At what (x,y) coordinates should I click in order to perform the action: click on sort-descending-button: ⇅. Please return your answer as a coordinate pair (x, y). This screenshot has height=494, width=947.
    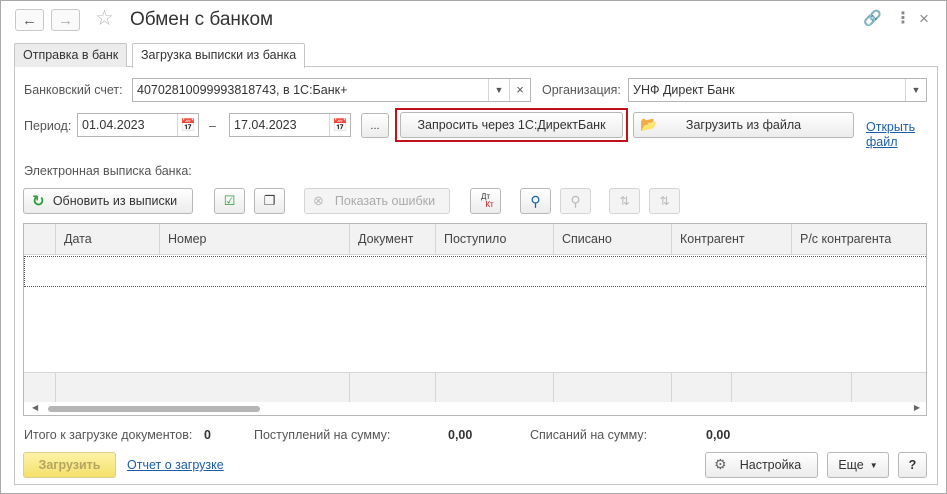
    Looking at the image, I should click on (664, 201).